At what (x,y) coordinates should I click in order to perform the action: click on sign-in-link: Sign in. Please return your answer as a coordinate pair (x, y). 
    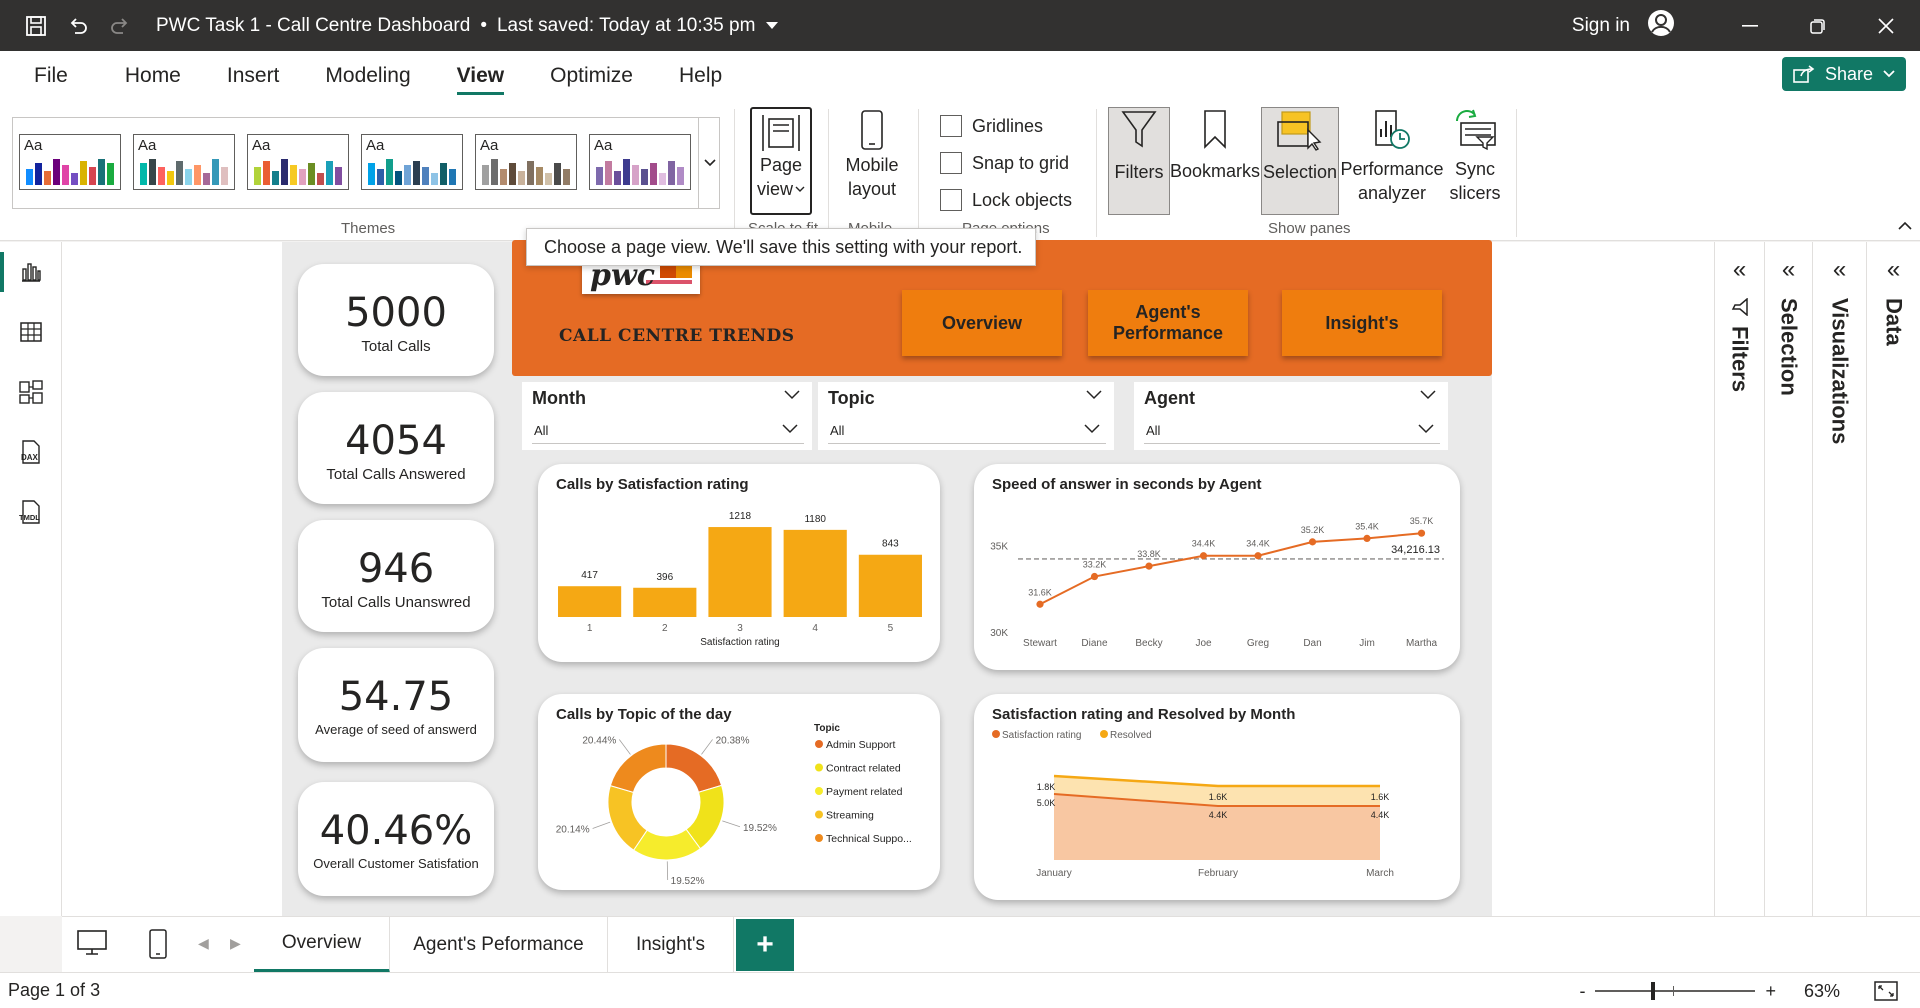
    Looking at the image, I should click on (1601, 26).